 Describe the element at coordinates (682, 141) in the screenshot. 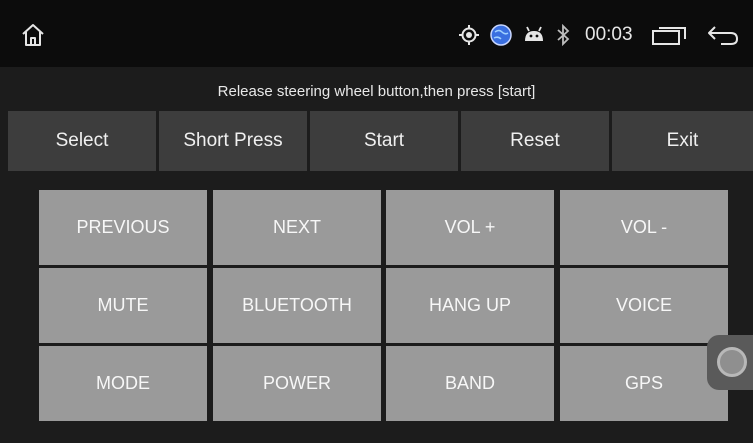

I see `exit-button: Exit` at that location.